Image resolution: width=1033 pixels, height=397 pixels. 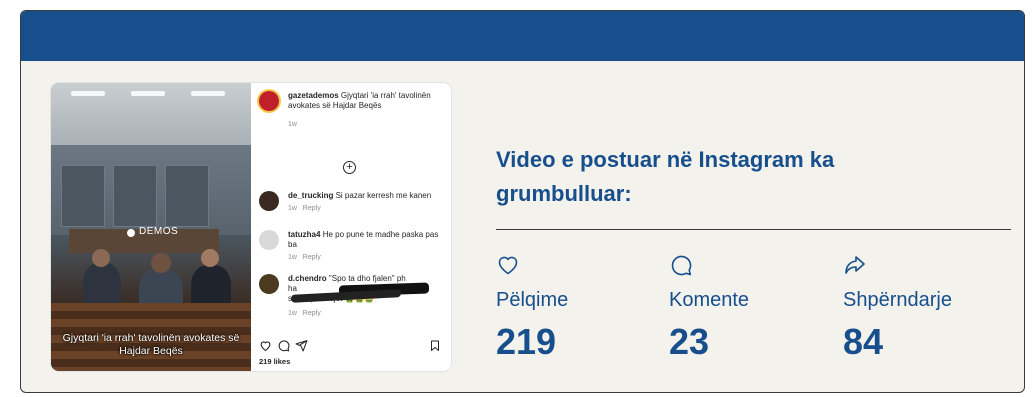 What do you see at coordinates (269, 101) in the screenshot?
I see `author-avatar` at bounding box center [269, 101].